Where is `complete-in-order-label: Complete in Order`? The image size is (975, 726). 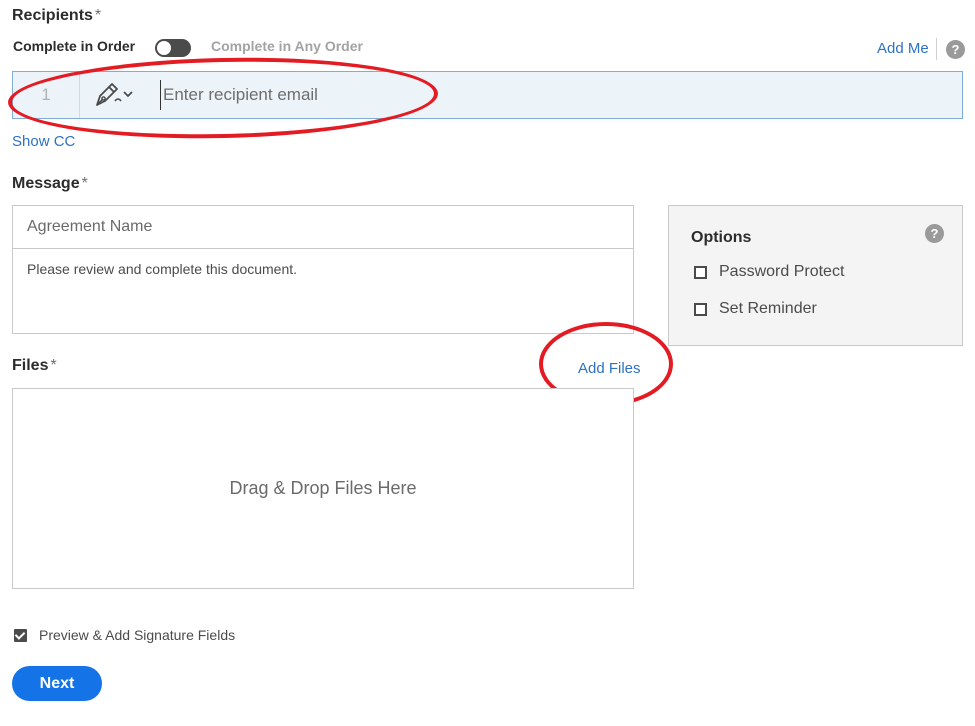 complete-in-order-label: Complete in Order is located at coordinates (74, 46).